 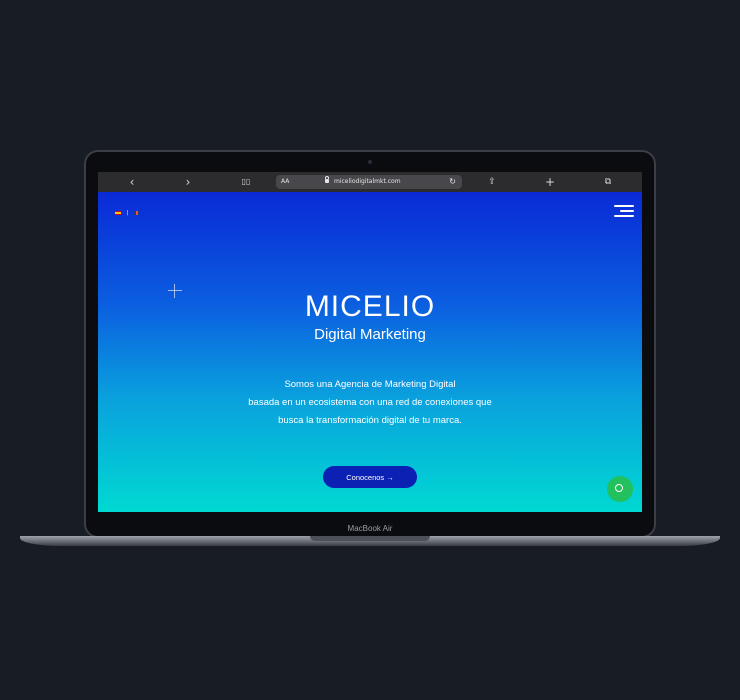 I want to click on device-label: MacBook Air, so click(x=370, y=528).